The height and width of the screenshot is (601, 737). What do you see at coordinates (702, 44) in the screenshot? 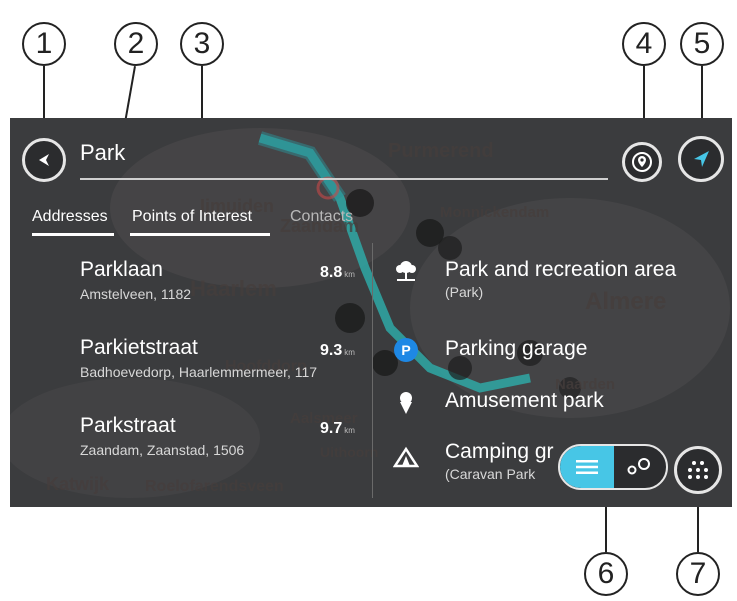
I see `callout-5: 5` at bounding box center [702, 44].